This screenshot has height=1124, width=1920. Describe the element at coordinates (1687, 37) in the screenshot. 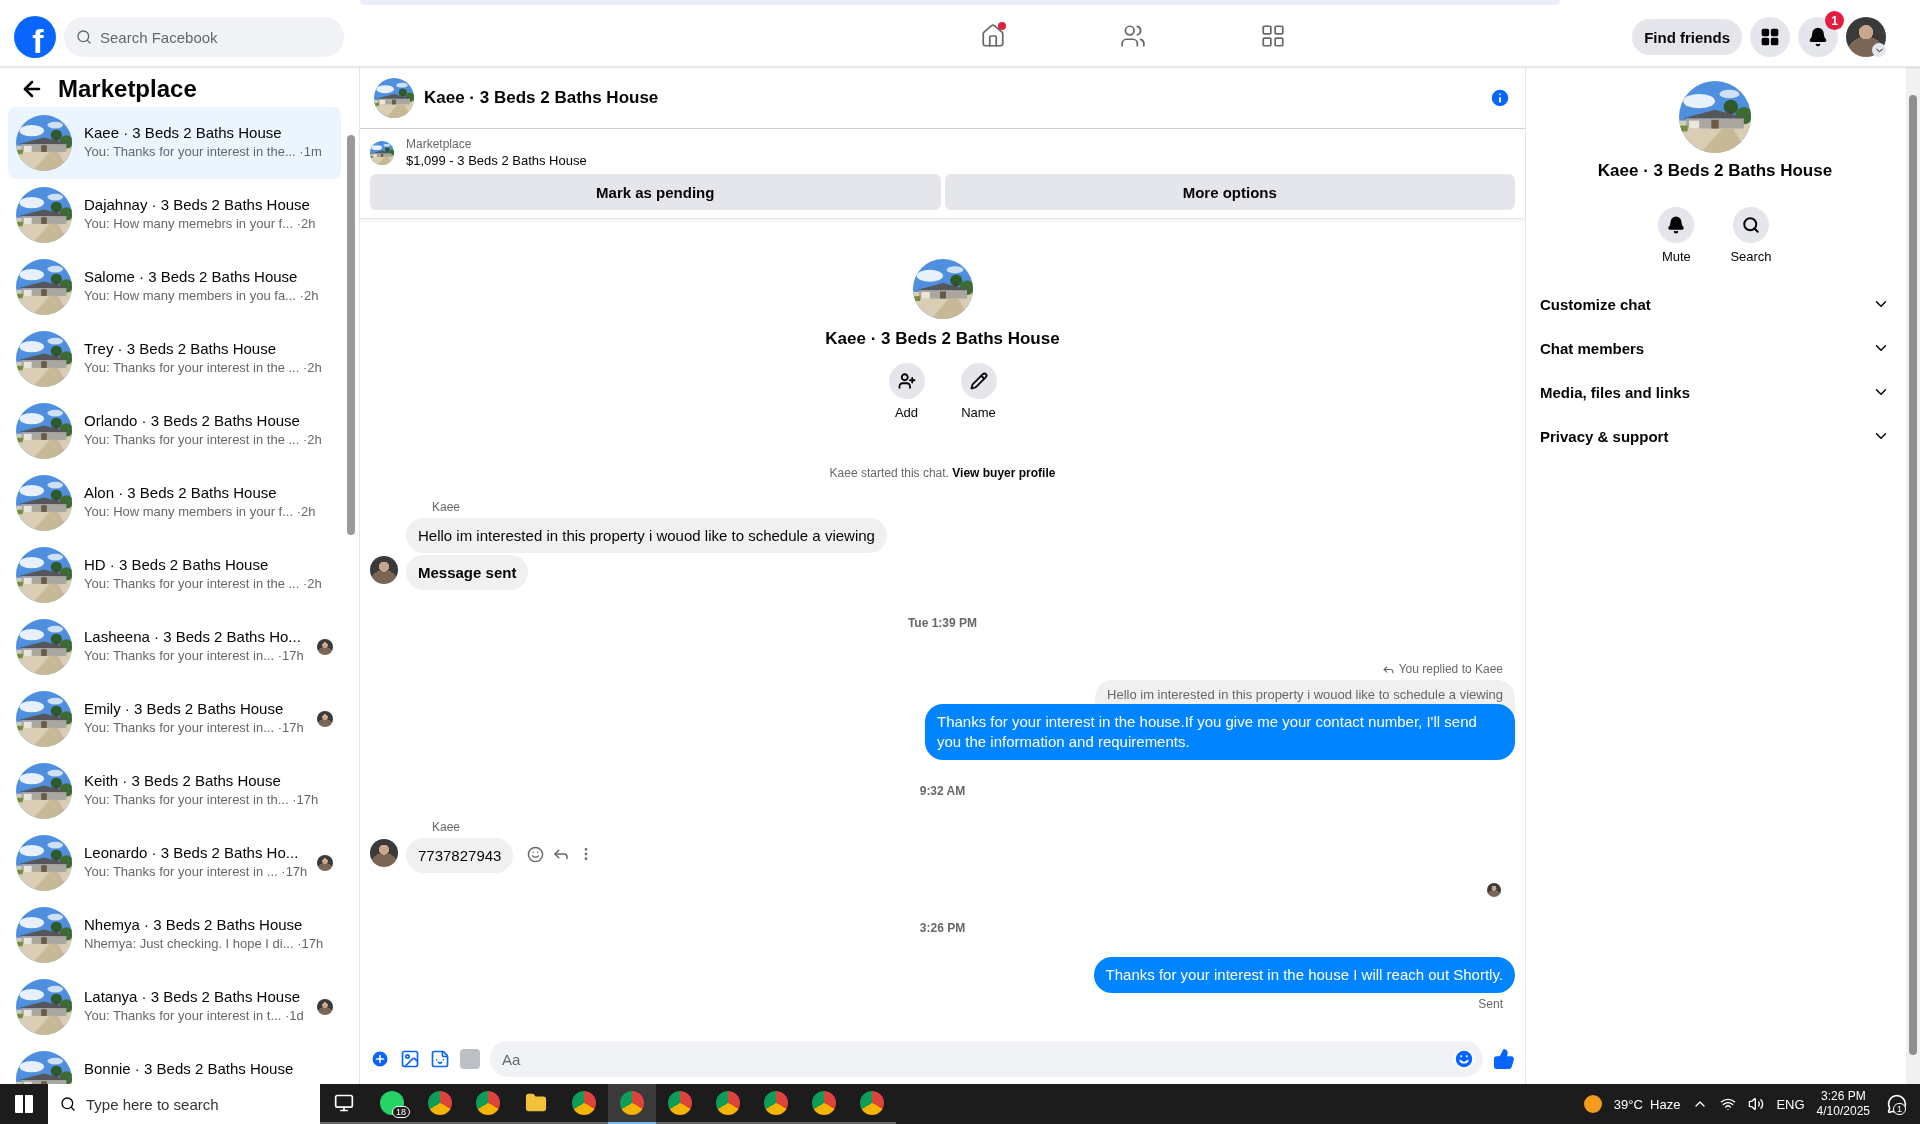

I see `find-friends-button: Find friends` at that location.